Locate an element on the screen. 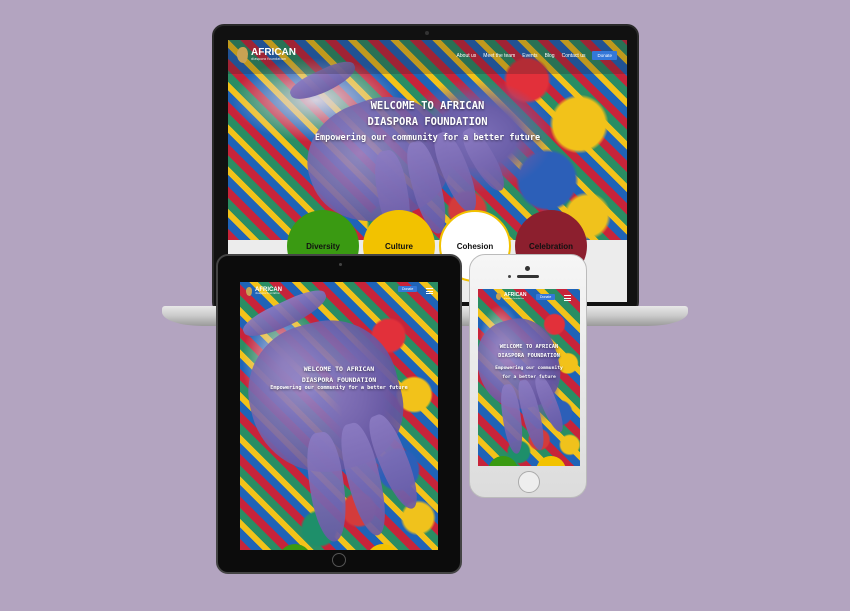 The height and width of the screenshot is (611, 850). phone-home-button is located at coordinates (529, 482).